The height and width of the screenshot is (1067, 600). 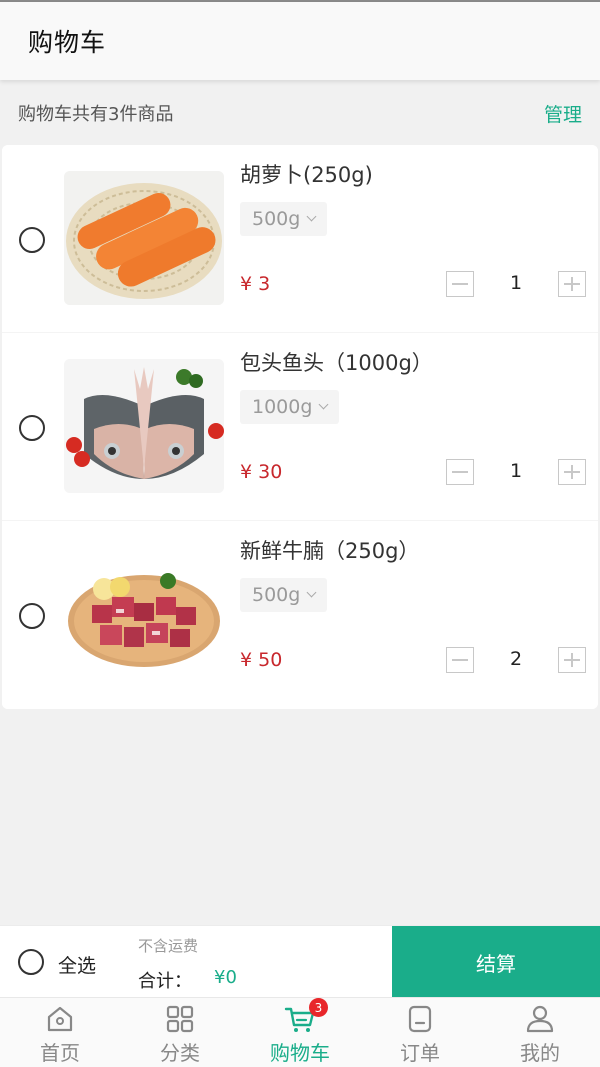 I want to click on tab-profile: 我的, so click(x=540, y=1032).